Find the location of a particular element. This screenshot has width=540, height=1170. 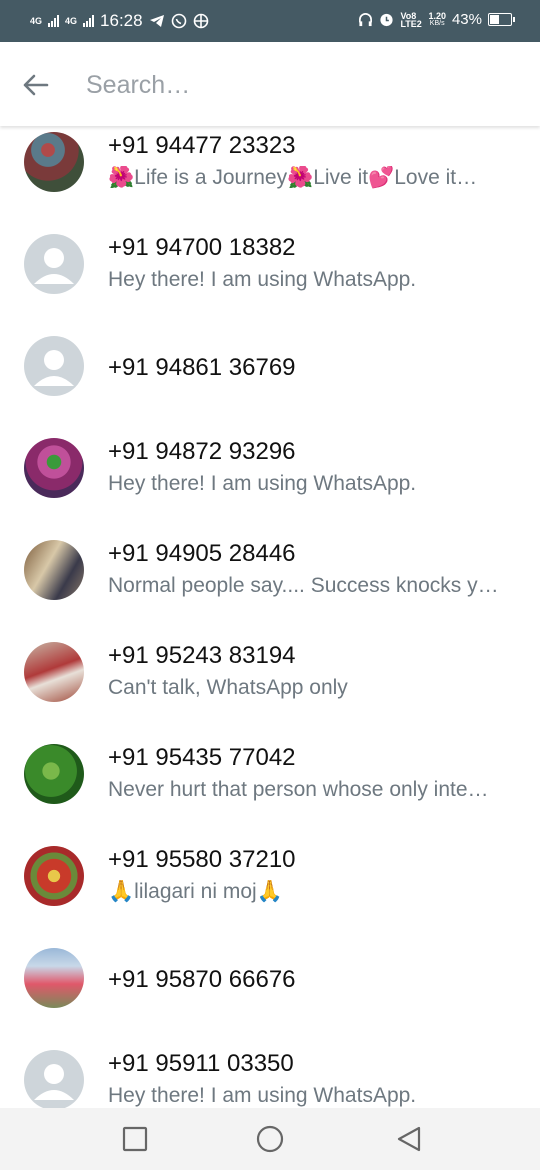

contact-row: +91 95580 37210 🙏lilagari ni moj🙏 is located at coordinates (270, 881).